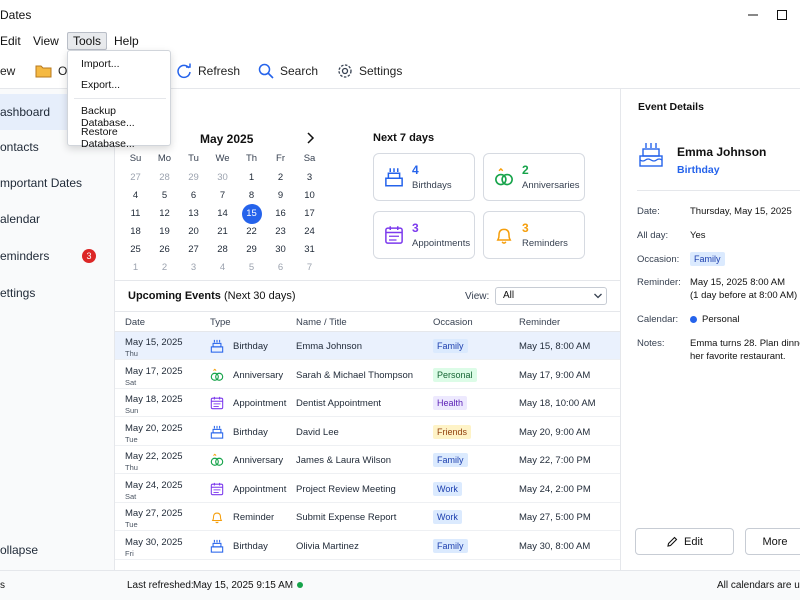  What do you see at coordinates (309, 249) in the screenshot?
I see `calendar-day: 31` at bounding box center [309, 249].